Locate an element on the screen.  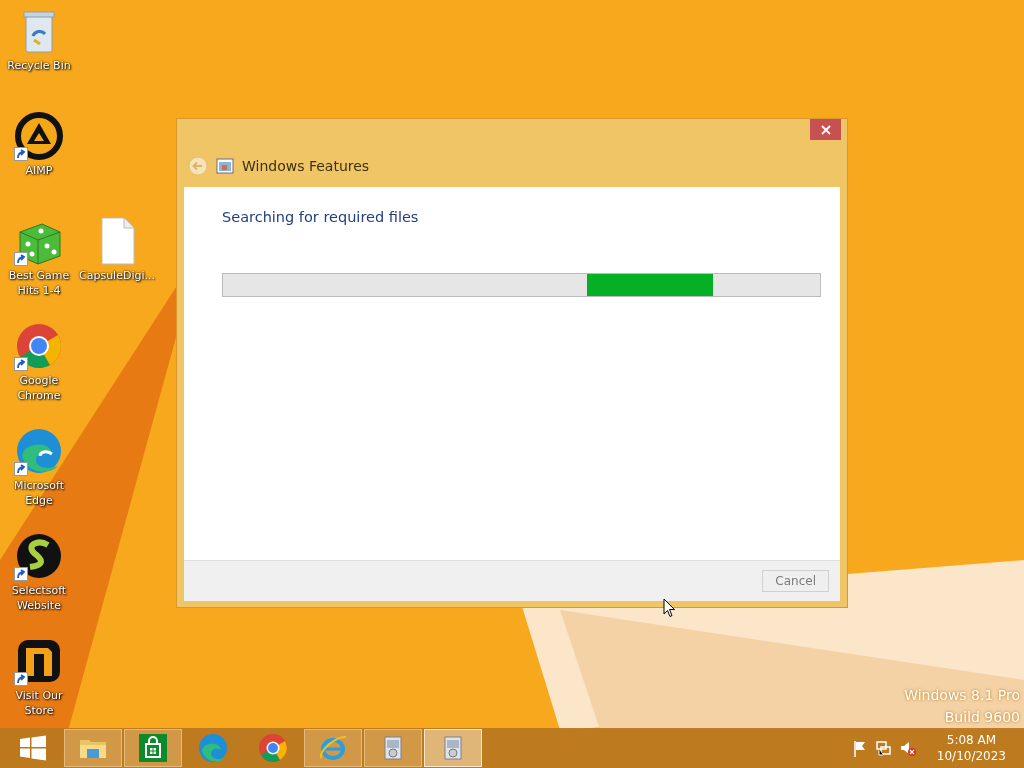
desktop-icon-label: Visit Our Store is located at coordinates (39, 703).